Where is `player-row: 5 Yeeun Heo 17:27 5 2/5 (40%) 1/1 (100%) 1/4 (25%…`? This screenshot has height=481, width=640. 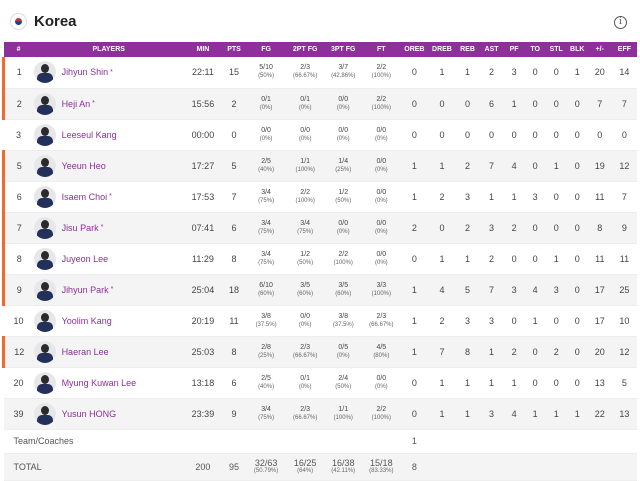 player-row: 5 Yeeun Heo 17:27 5 2/5 (40%) 1/1 (100%) 1/4 (25%… is located at coordinates (319, 165).